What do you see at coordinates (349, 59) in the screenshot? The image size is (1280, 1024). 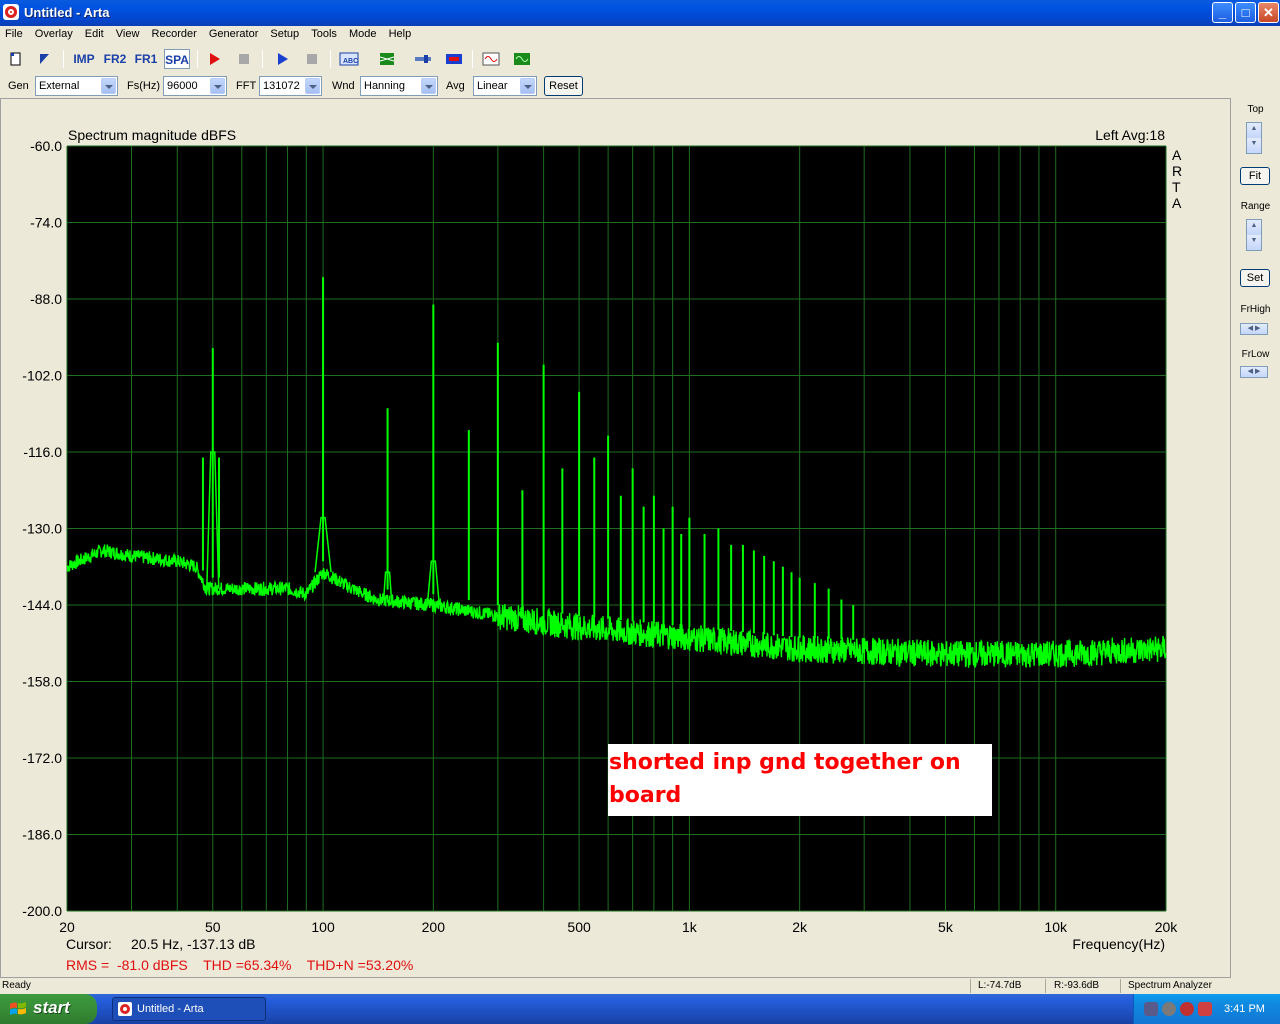 I see `abc-icon: ABC` at bounding box center [349, 59].